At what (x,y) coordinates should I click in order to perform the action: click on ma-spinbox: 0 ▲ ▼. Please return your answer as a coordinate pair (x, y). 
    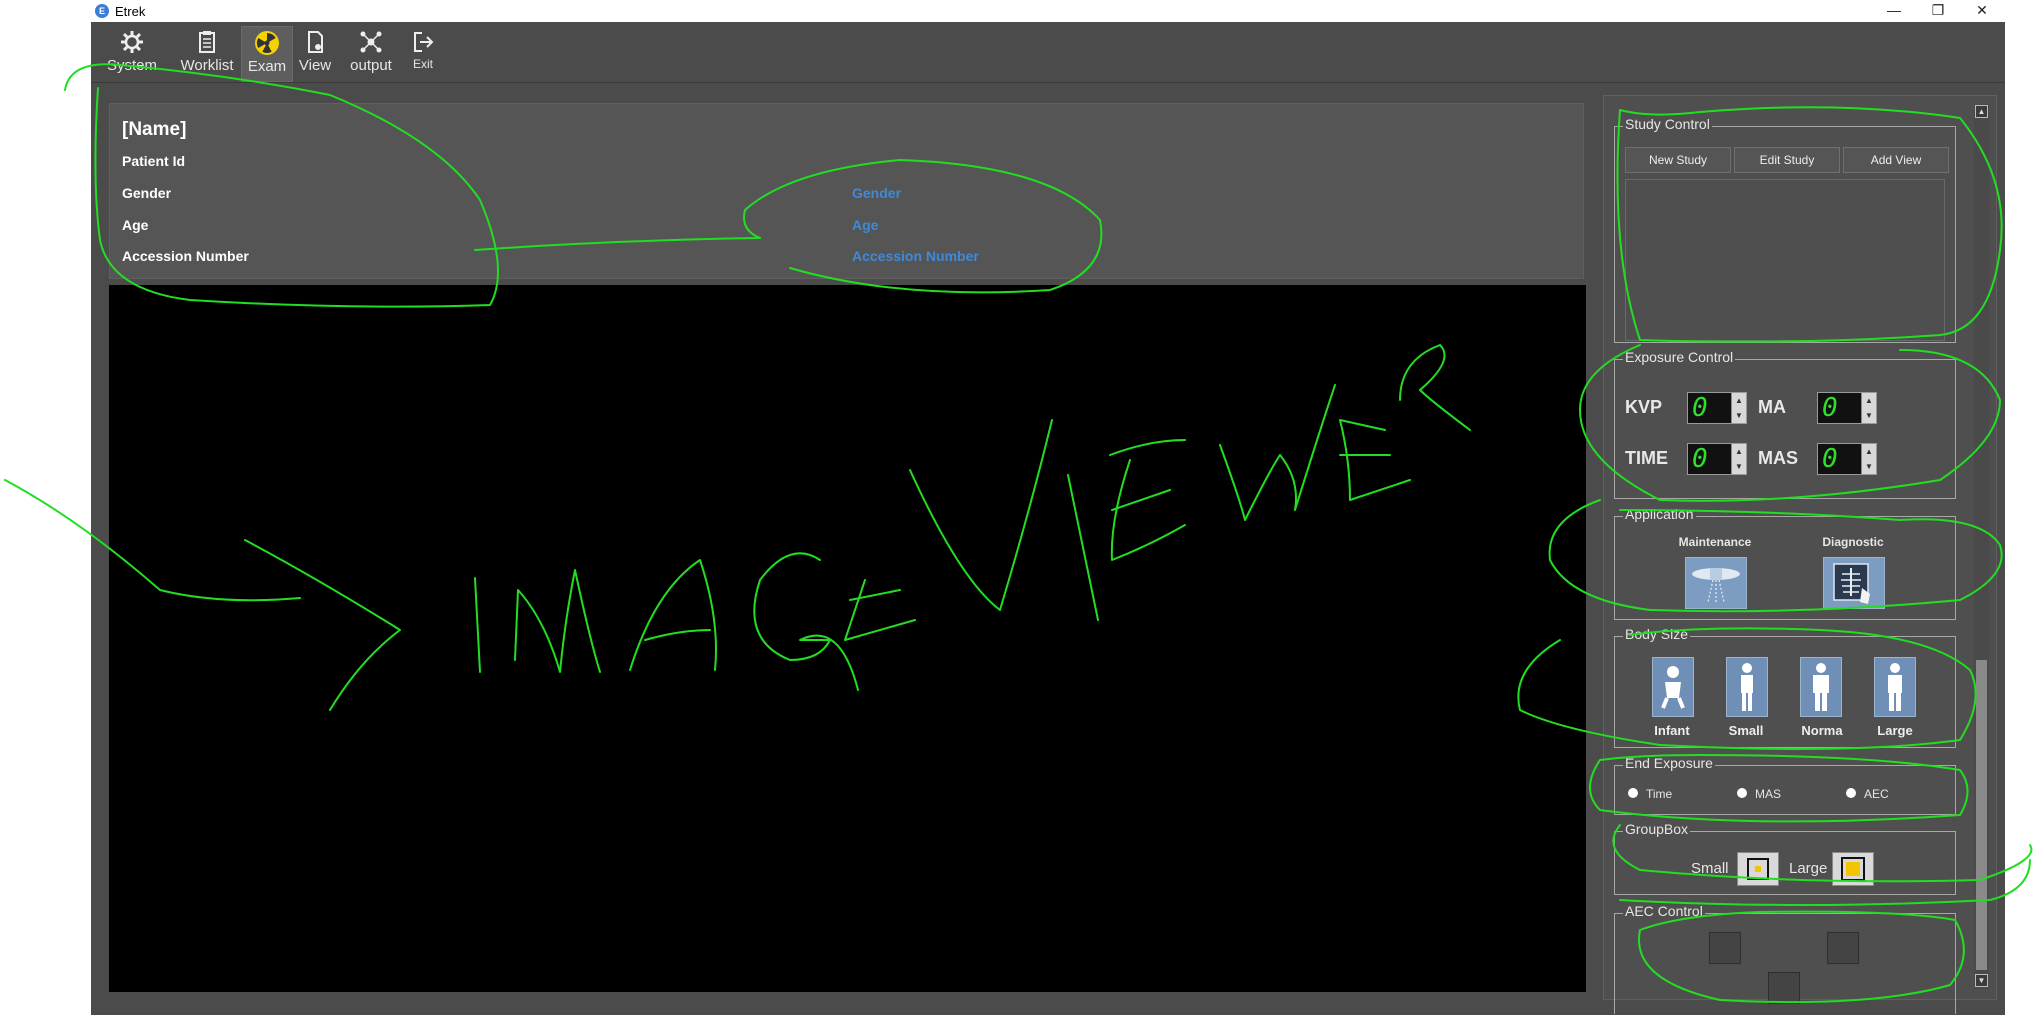
    Looking at the image, I should click on (1847, 408).